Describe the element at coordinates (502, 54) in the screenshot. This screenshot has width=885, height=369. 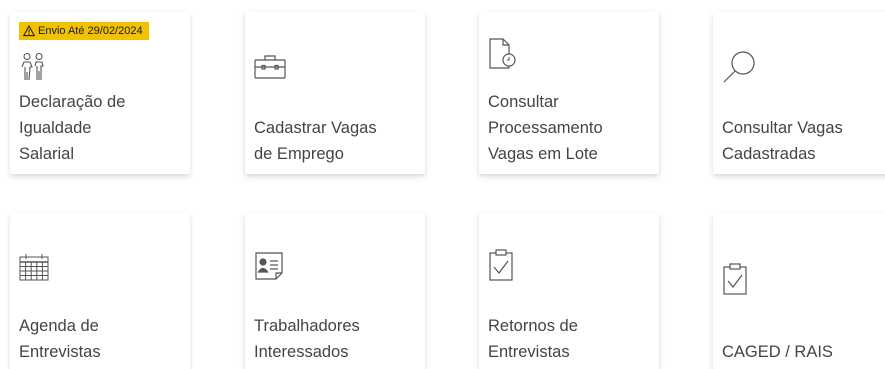
I see `document-clock-icon` at that location.